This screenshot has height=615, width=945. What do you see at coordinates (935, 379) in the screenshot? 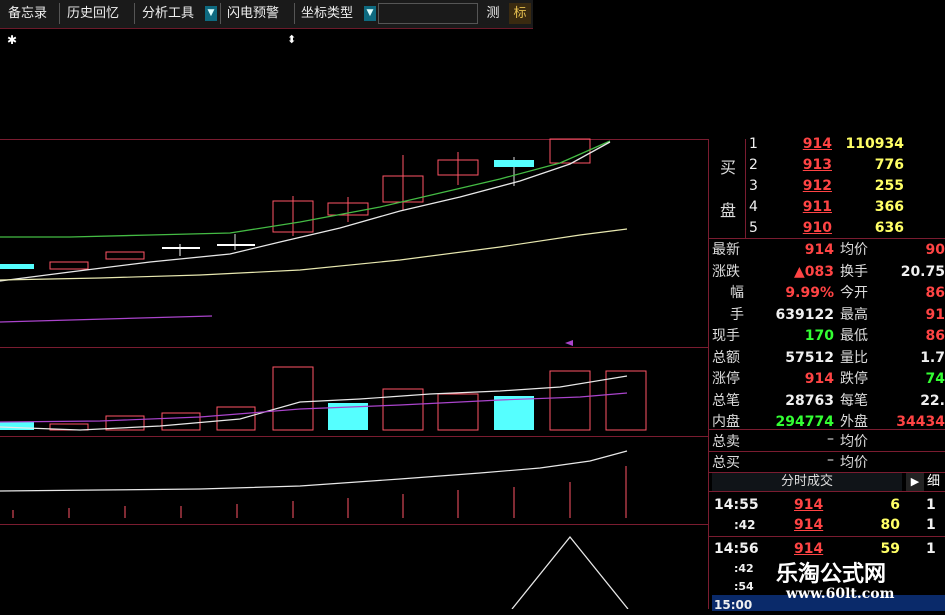
I see `limitdown-value: 74` at bounding box center [935, 379].